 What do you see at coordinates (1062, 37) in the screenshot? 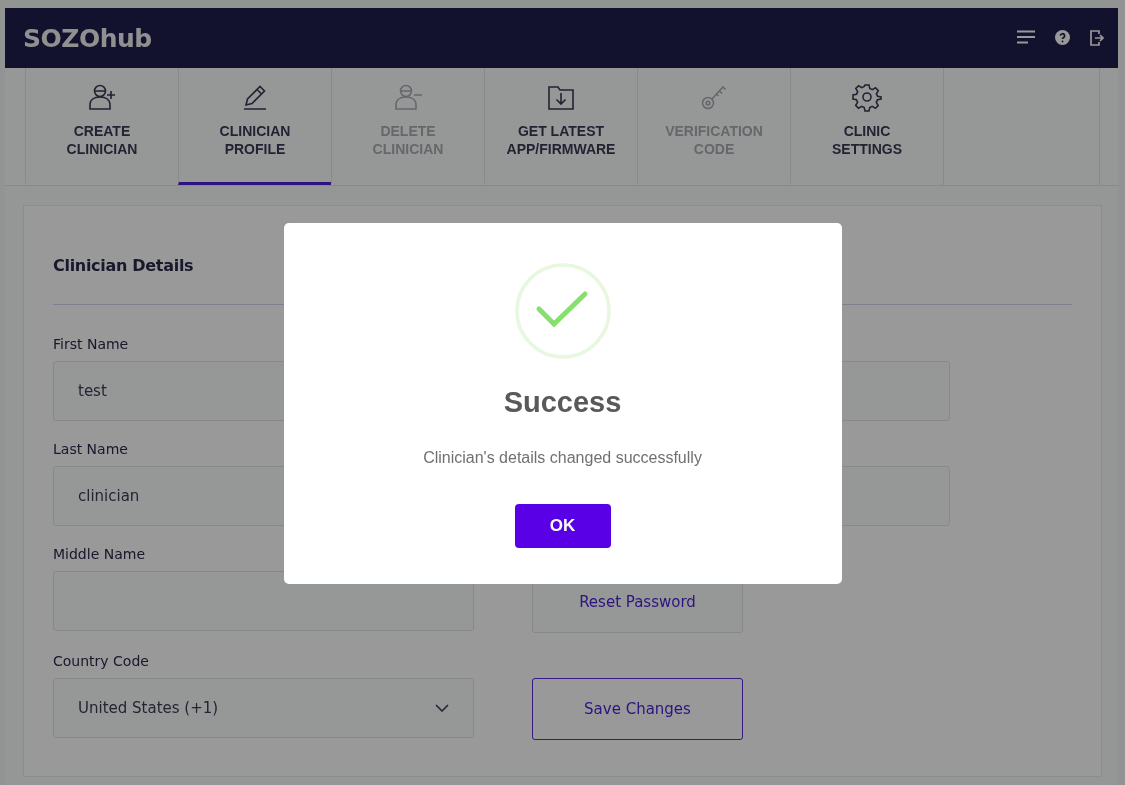
I see `help-icon` at bounding box center [1062, 37].